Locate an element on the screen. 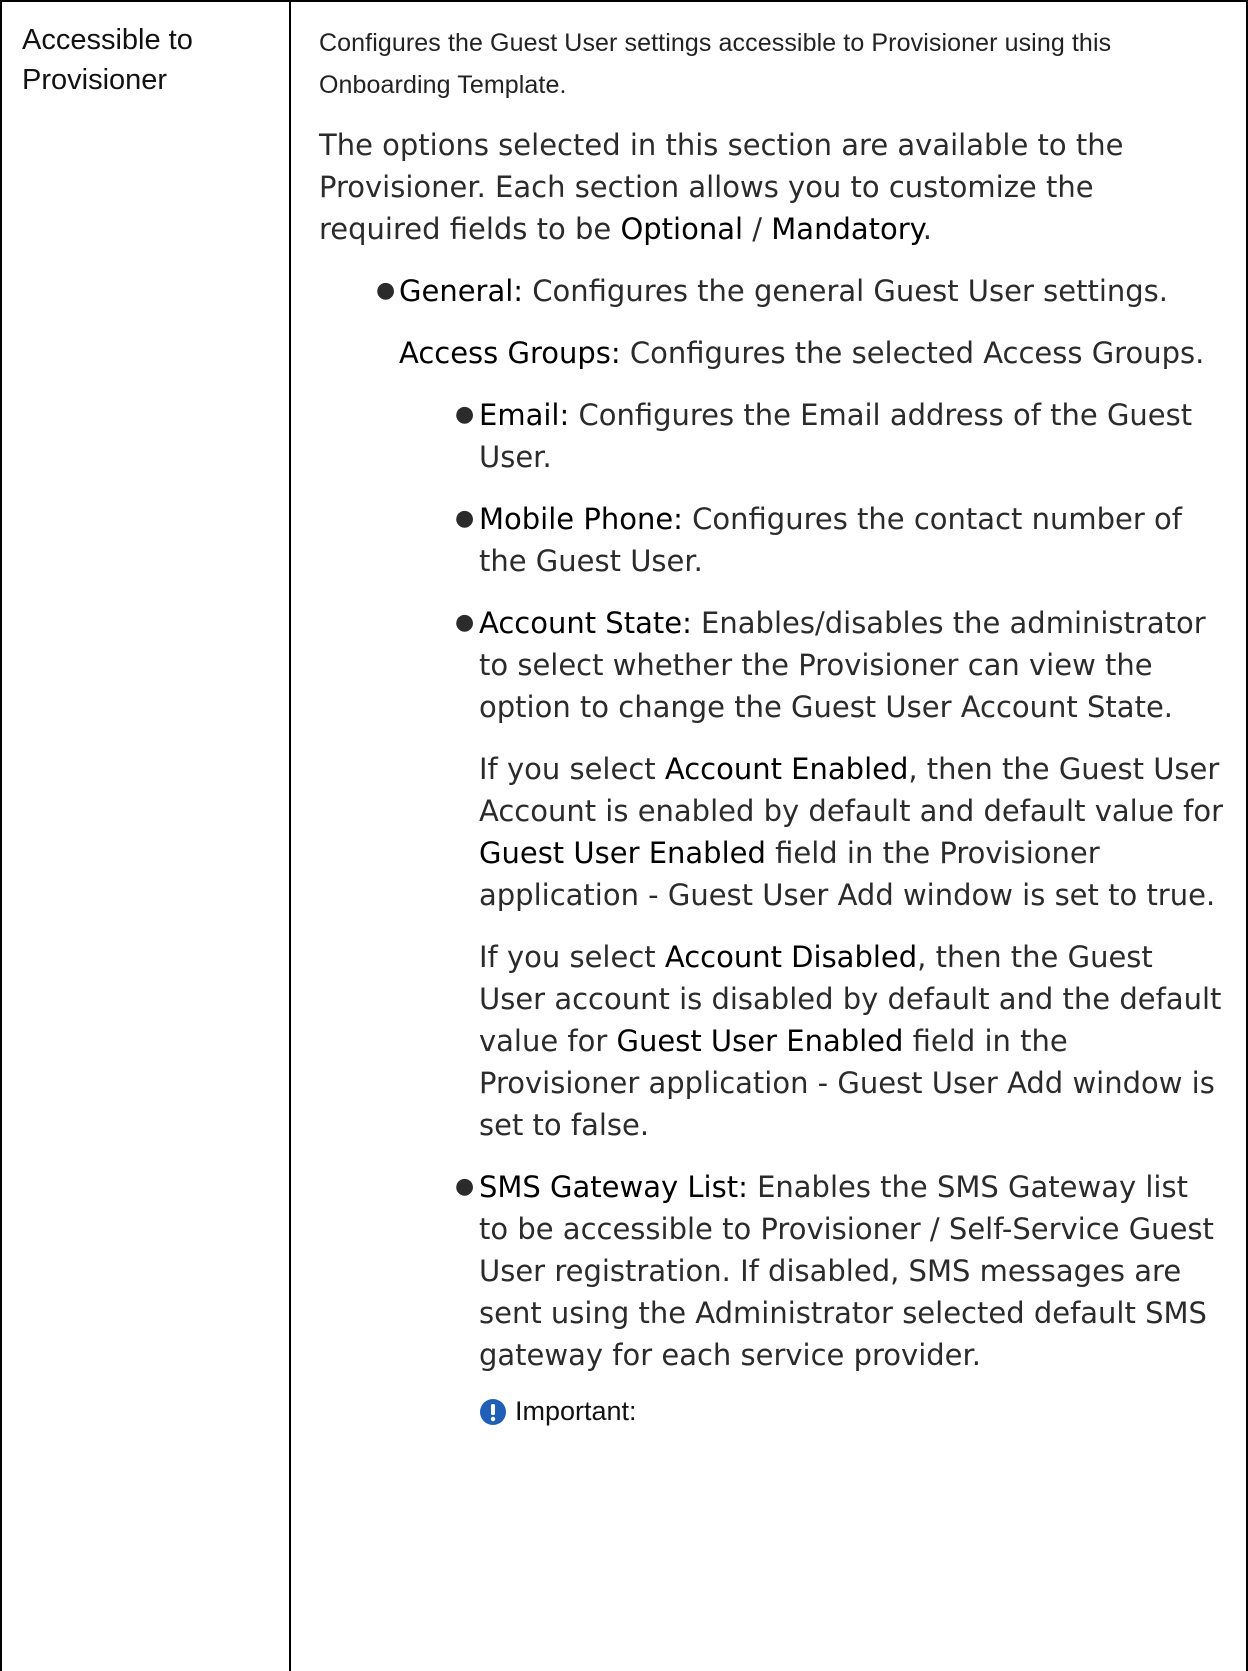 The image size is (1248, 1671). mandatory-term: Mandatory is located at coordinates (847, 229).